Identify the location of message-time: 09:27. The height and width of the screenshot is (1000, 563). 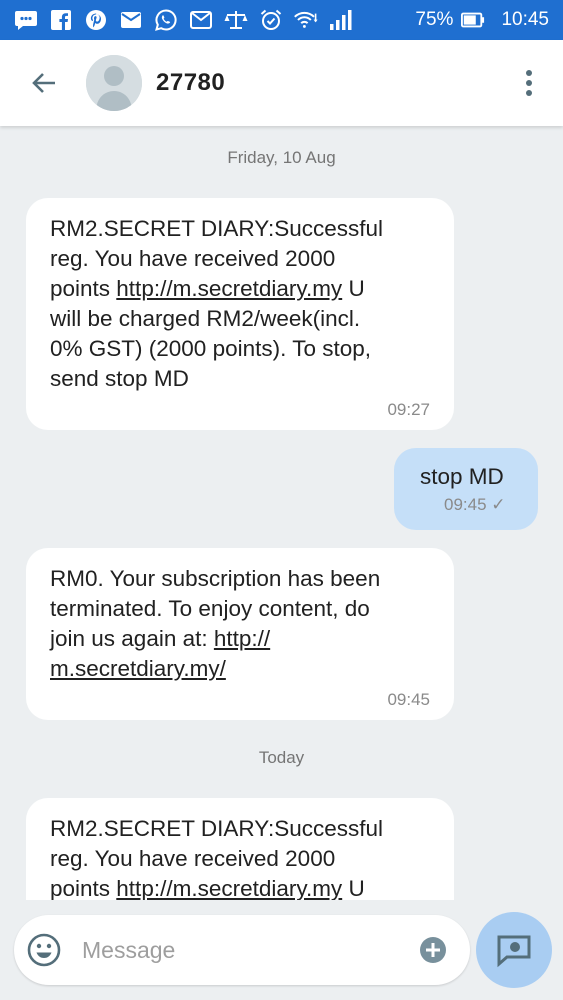
(408, 409).